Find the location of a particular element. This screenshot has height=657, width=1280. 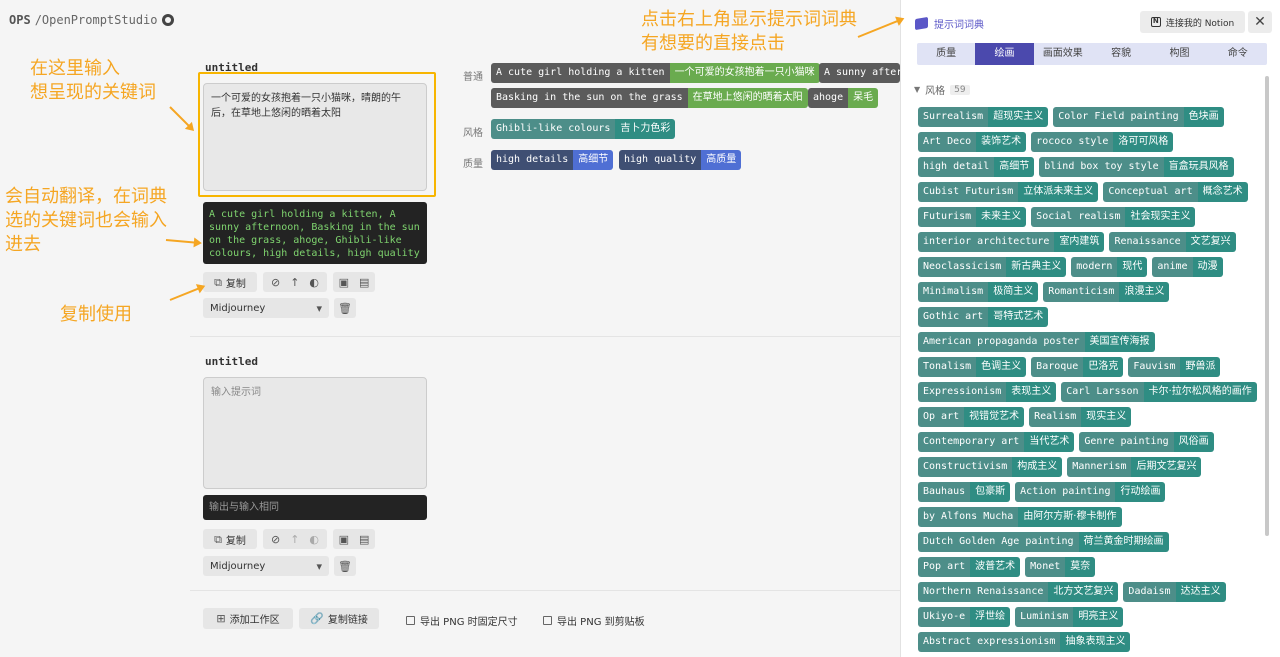

tab-3: 容貌 is located at coordinates (1121, 54).